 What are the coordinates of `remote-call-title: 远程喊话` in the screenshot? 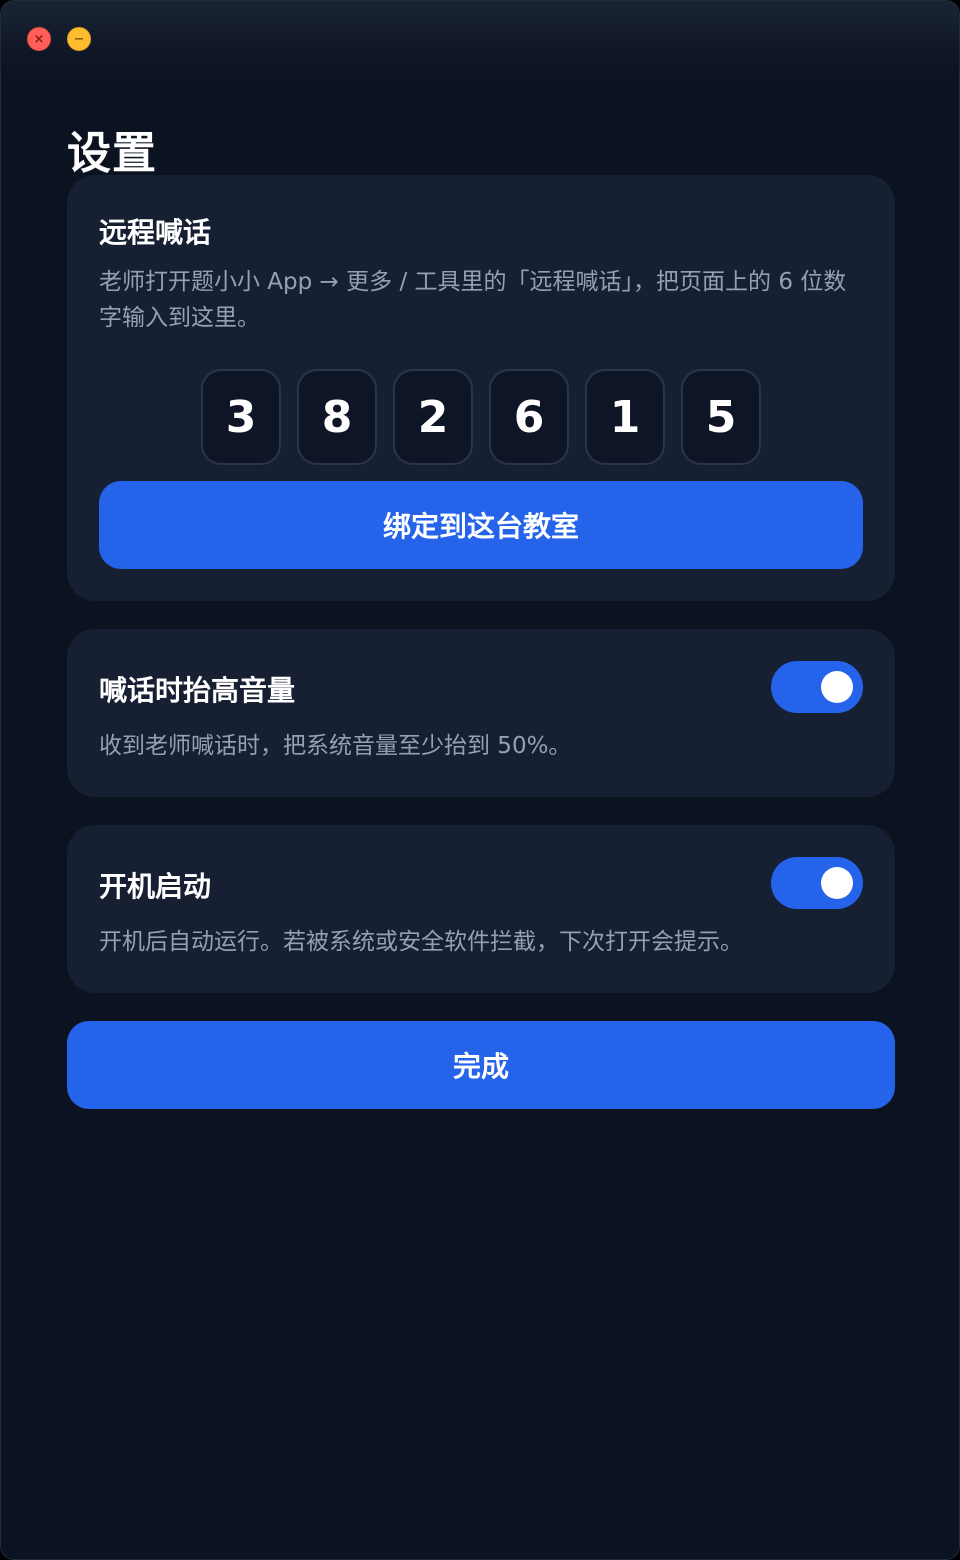 It's located at (155, 232).